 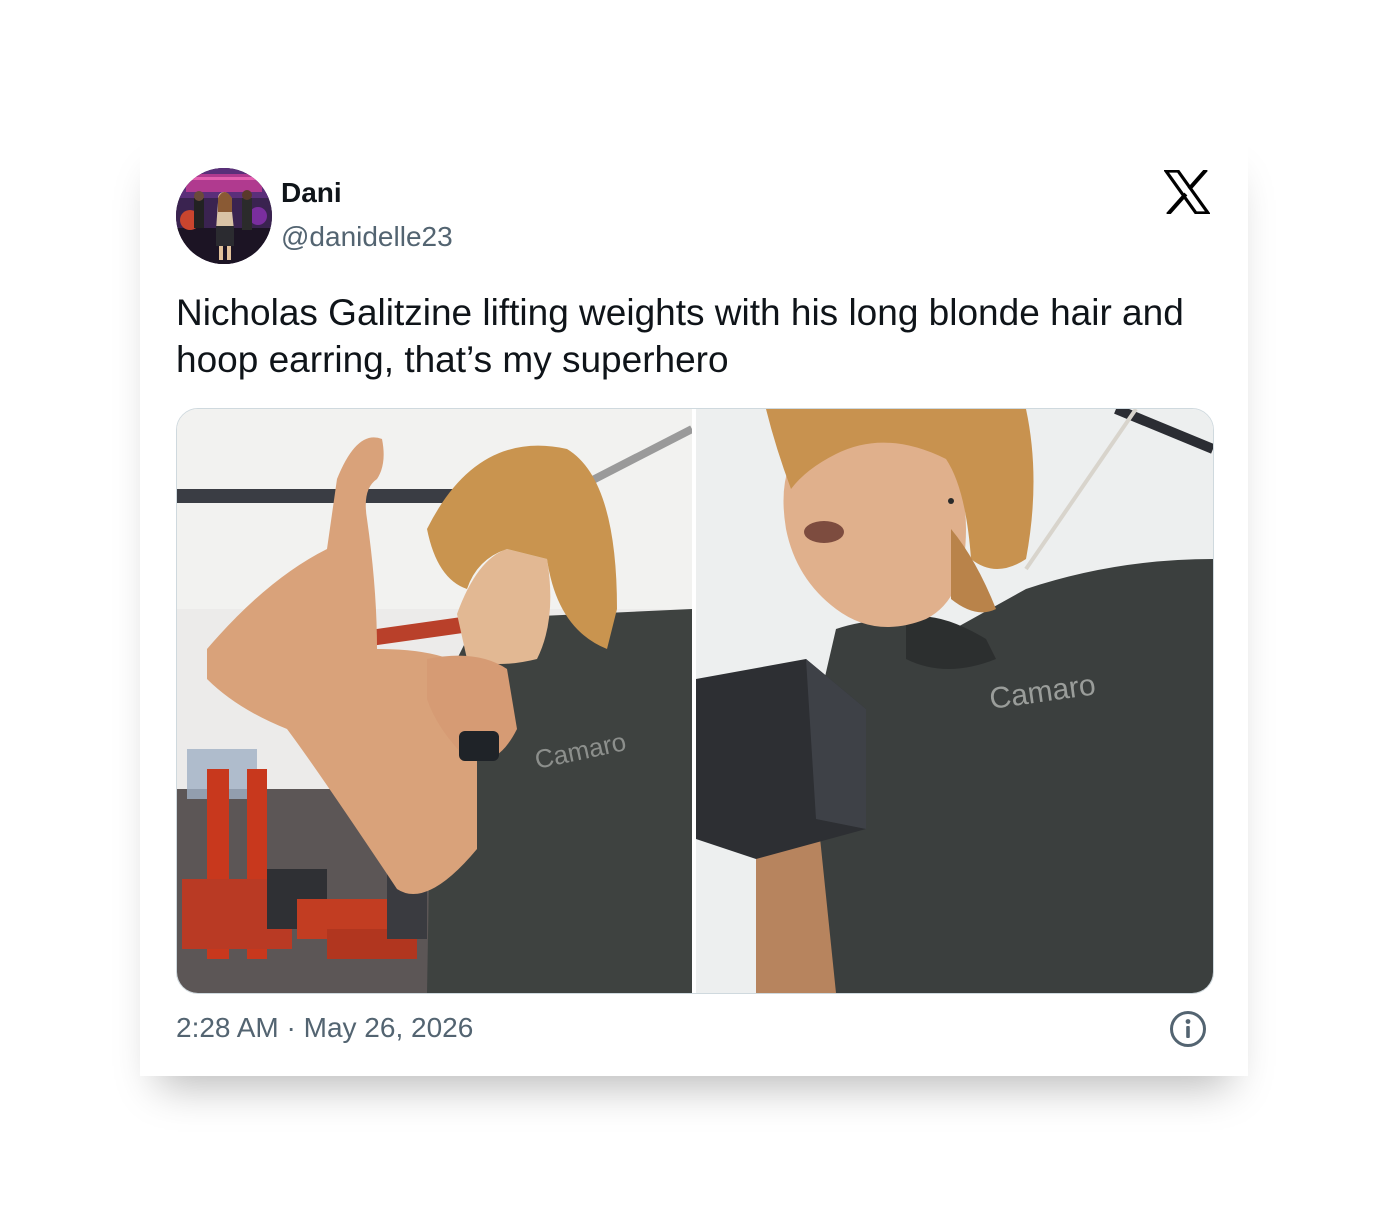 What do you see at coordinates (1188, 1029) in the screenshot?
I see `info-icon` at bounding box center [1188, 1029].